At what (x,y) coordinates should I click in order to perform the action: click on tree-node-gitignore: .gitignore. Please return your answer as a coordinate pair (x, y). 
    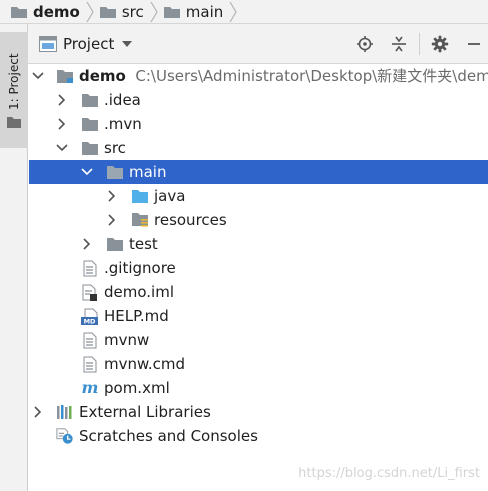
    Looking at the image, I should click on (258, 268).